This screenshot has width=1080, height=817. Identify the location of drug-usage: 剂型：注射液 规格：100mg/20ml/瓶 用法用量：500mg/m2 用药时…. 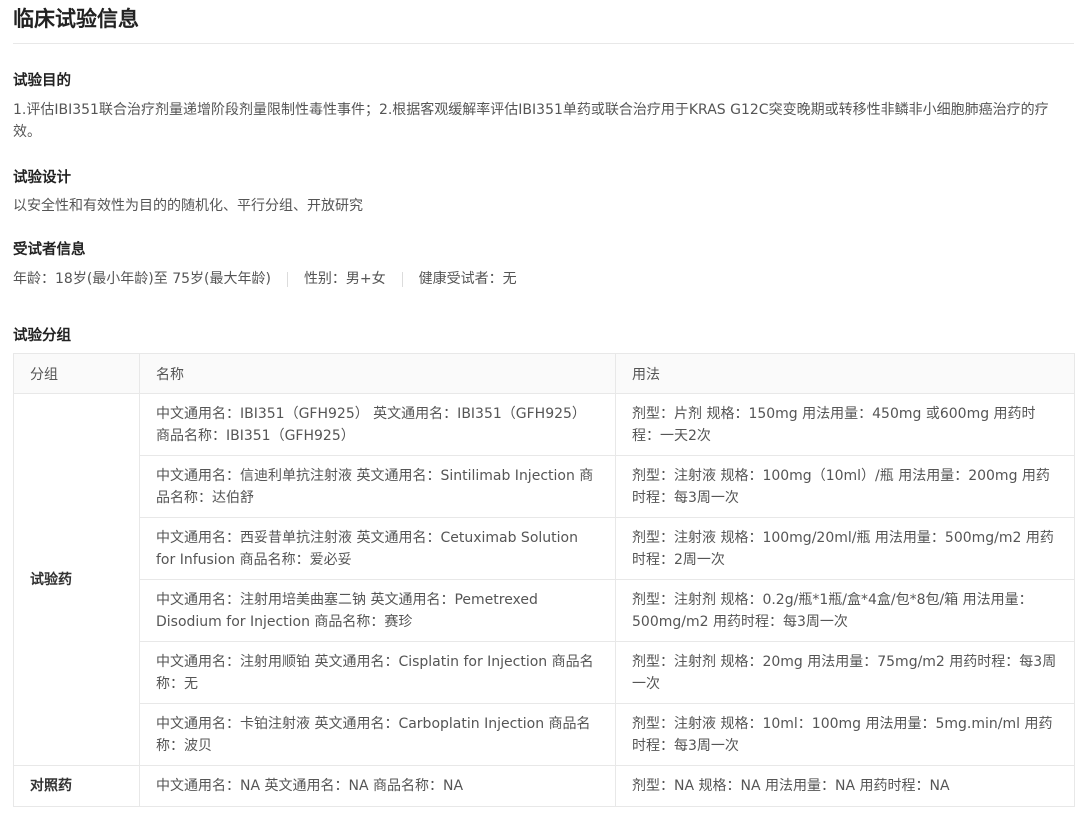
(845, 548).